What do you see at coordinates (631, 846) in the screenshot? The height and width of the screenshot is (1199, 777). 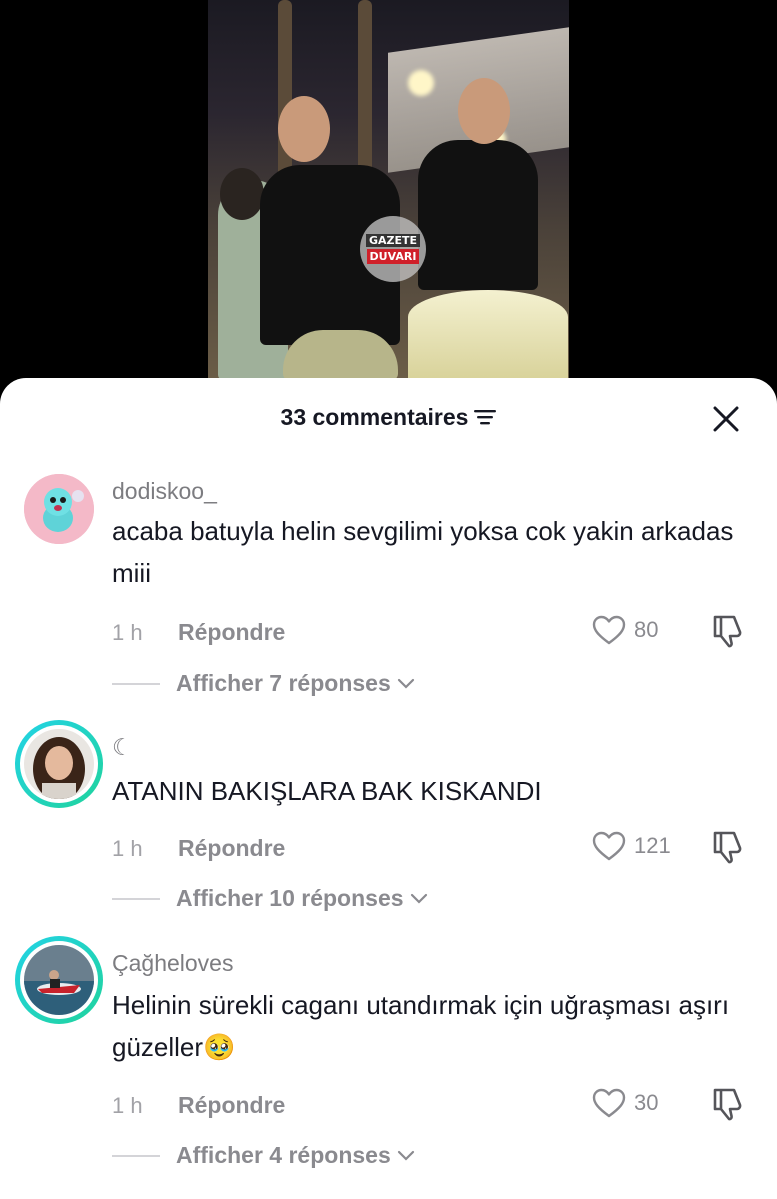 I see `like-button: 121` at bounding box center [631, 846].